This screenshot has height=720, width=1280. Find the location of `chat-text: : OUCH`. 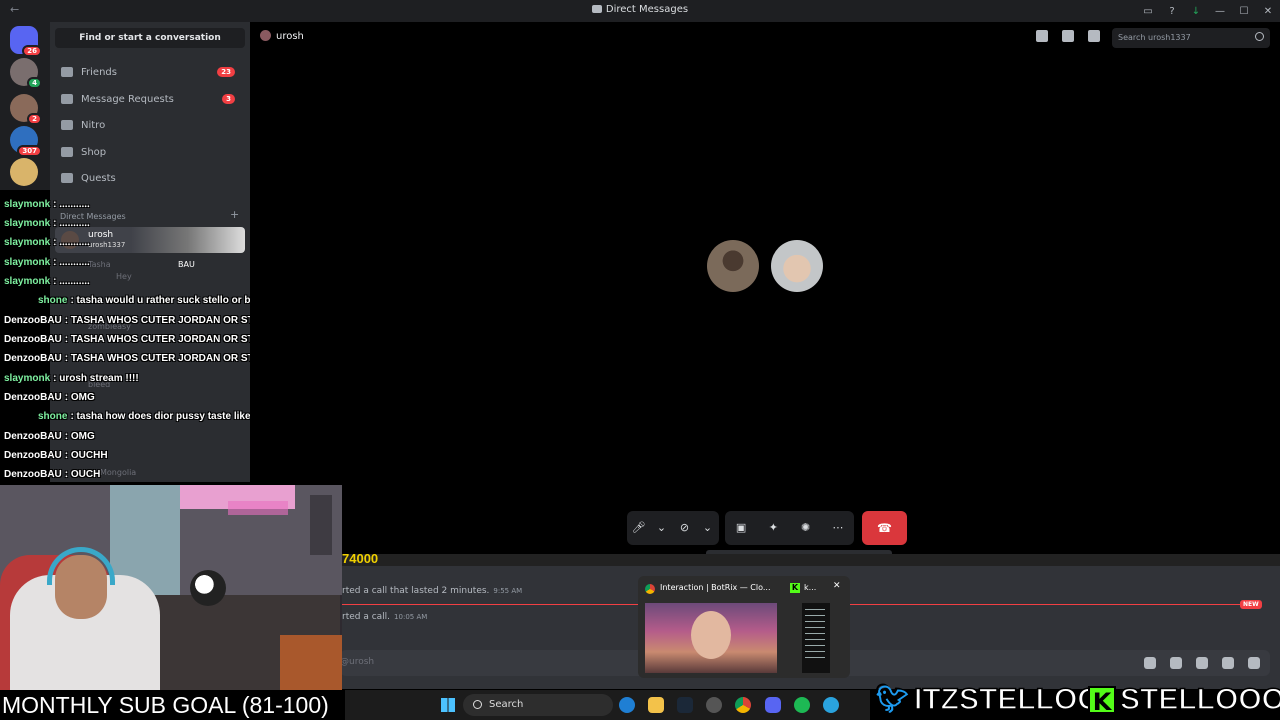

chat-text: : OUCH is located at coordinates (82, 474).